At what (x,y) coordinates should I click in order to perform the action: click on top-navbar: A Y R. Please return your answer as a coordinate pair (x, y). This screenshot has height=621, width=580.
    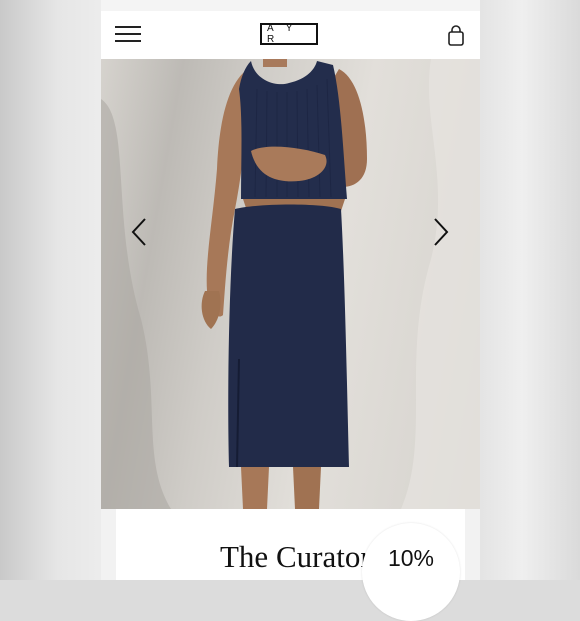
    Looking at the image, I should click on (290, 35).